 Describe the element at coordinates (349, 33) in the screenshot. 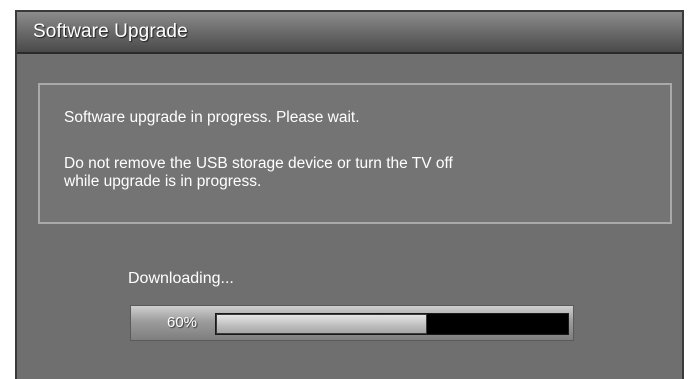

I see `dialog-titlebar: Software Upgrade` at that location.